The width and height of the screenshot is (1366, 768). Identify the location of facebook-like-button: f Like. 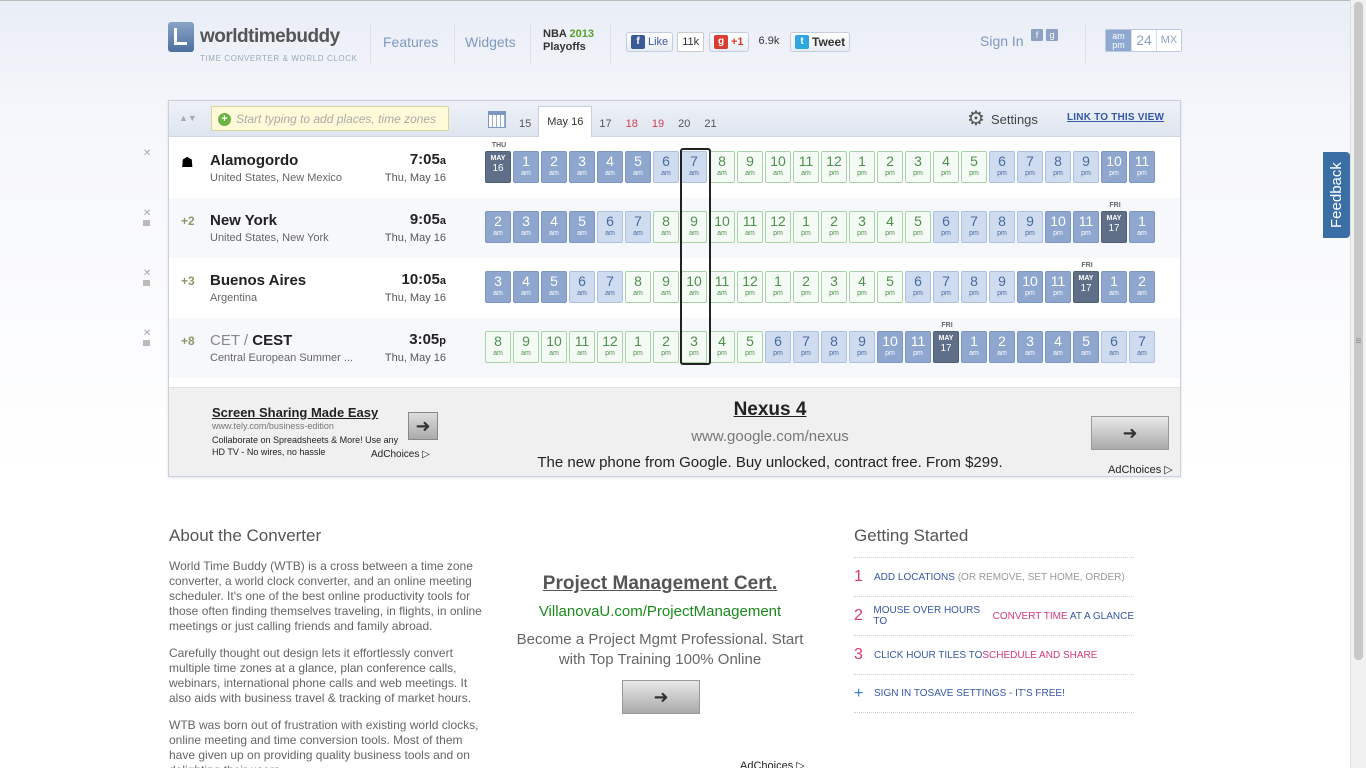
(650, 42).